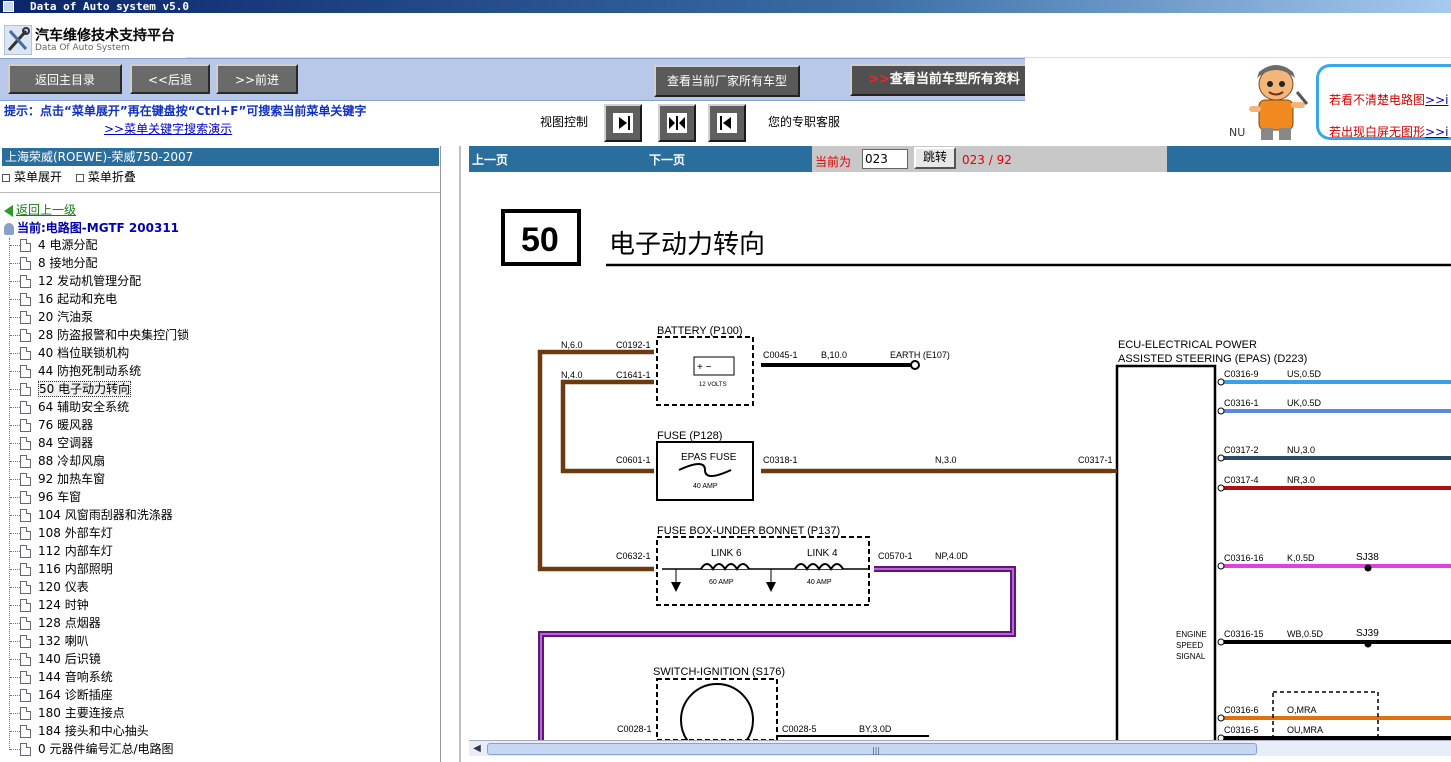 The width and height of the screenshot is (1451, 762). Describe the element at coordinates (1305, 730) in the screenshot. I see `ecu-pin-wire: OU,MRA` at that location.